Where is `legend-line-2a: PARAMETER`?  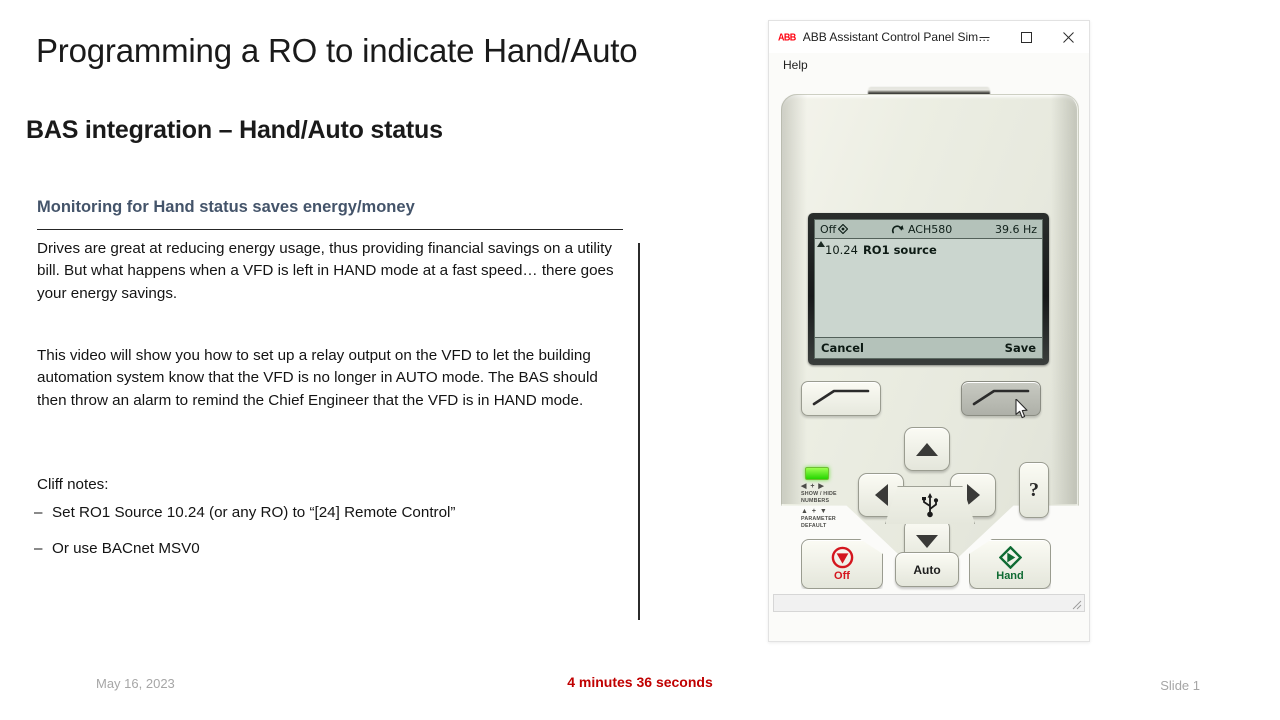
legend-line-2a: PARAMETER is located at coordinates (818, 519).